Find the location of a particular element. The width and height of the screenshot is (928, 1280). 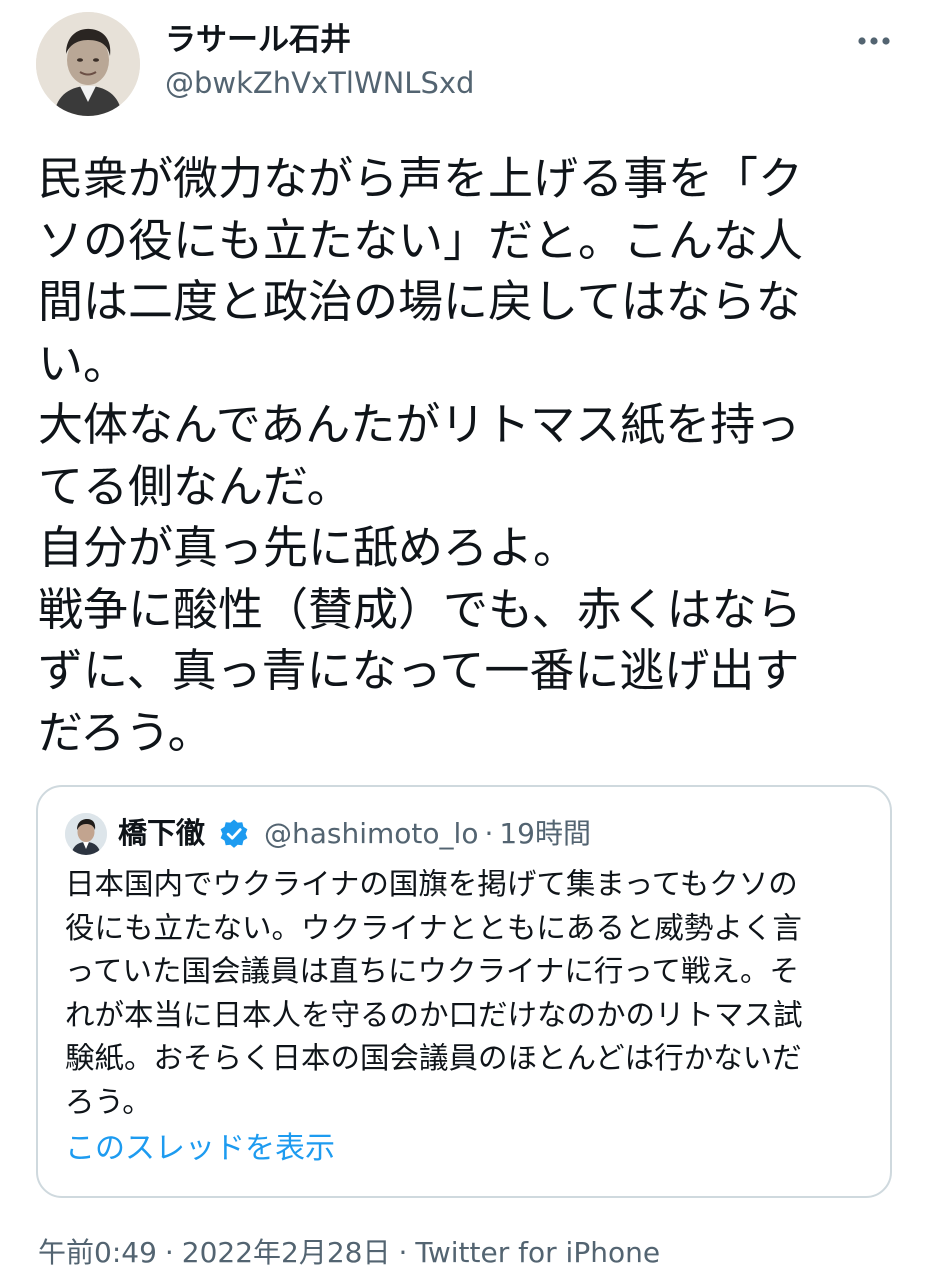

verified-badge-icon is located at coordinates (234, 834).